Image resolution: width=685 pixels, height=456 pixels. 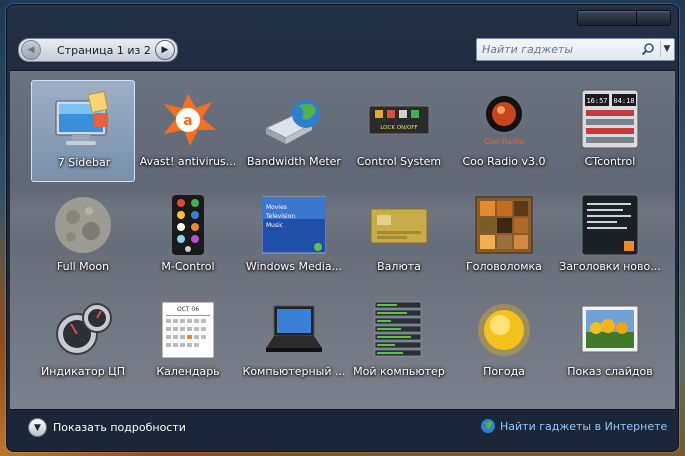 What do you see at coordinates (504, 266) in the screenshot?
I see `gadget-label: Головоломка` at bounding box center [504, 266].